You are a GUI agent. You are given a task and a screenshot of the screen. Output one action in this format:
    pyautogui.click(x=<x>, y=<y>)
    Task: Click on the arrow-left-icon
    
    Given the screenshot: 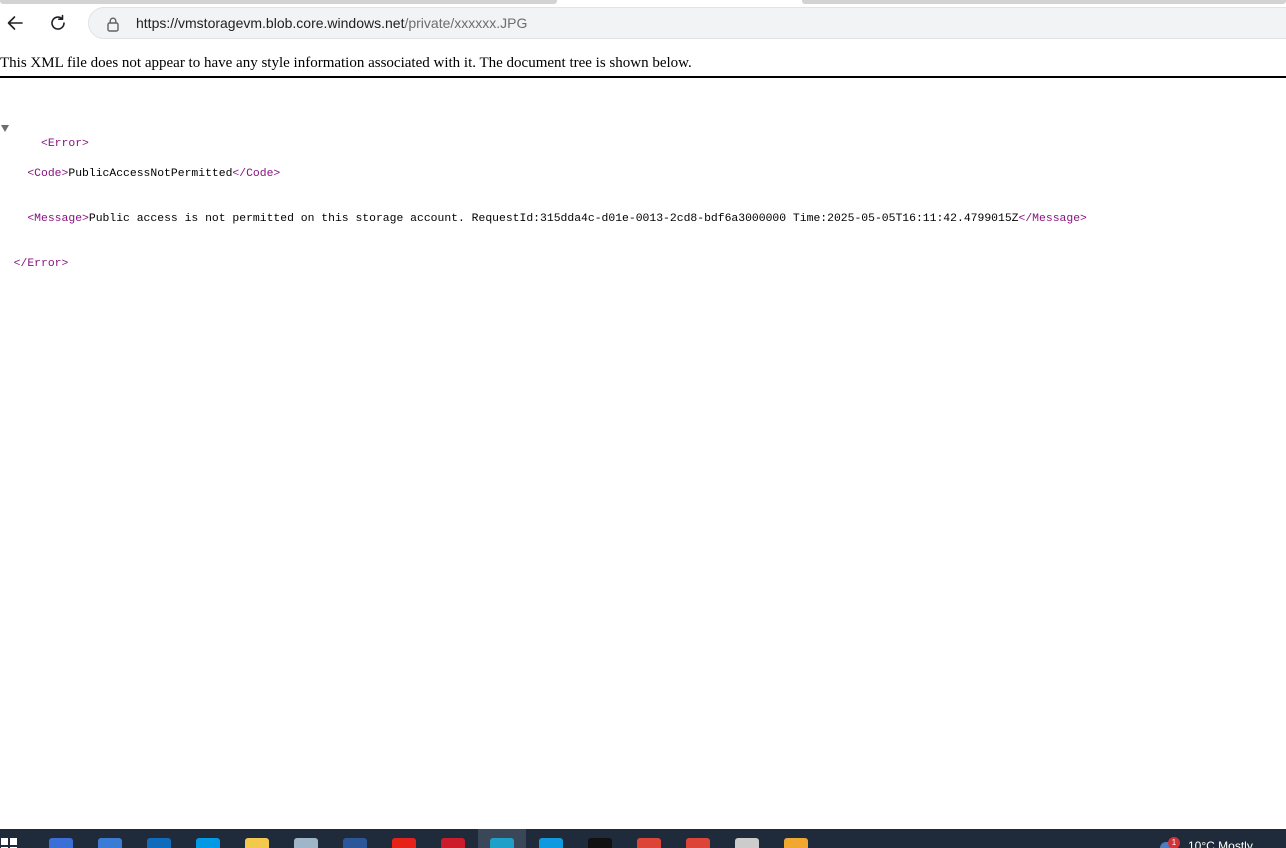 What is the action you would take?
    pyautogui.click(x=15, y=23)
    